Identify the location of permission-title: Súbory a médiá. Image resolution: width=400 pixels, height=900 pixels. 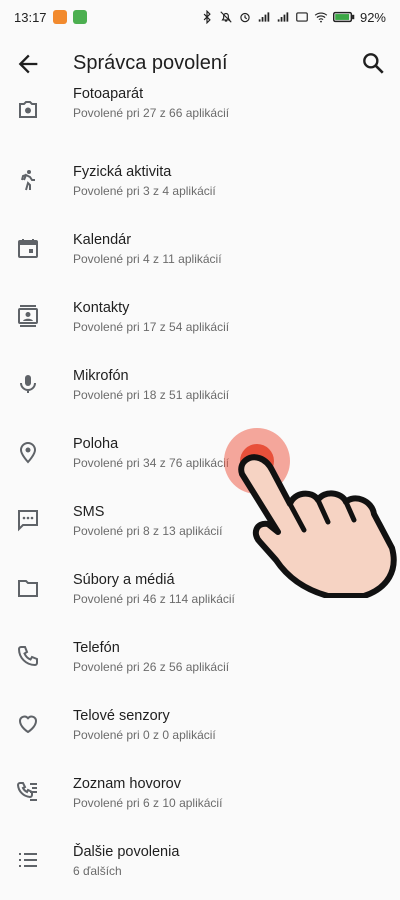
(124, 580).